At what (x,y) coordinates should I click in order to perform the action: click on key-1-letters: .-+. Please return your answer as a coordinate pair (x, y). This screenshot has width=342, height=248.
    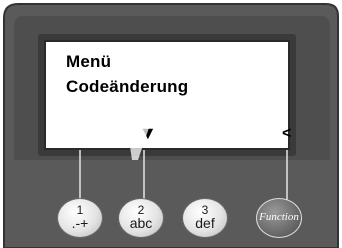
    Looking at the image, I should click on (80, 223).